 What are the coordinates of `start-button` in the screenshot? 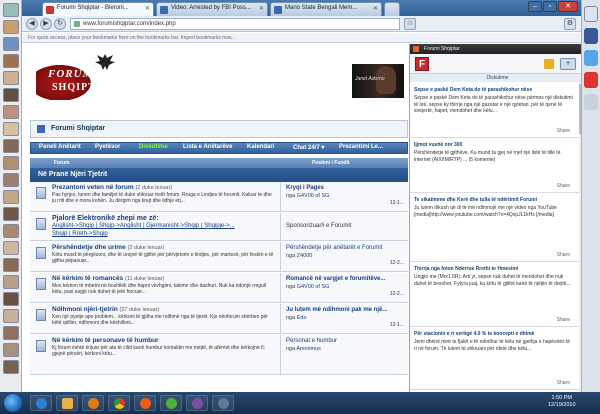 It's located at (13, 403).